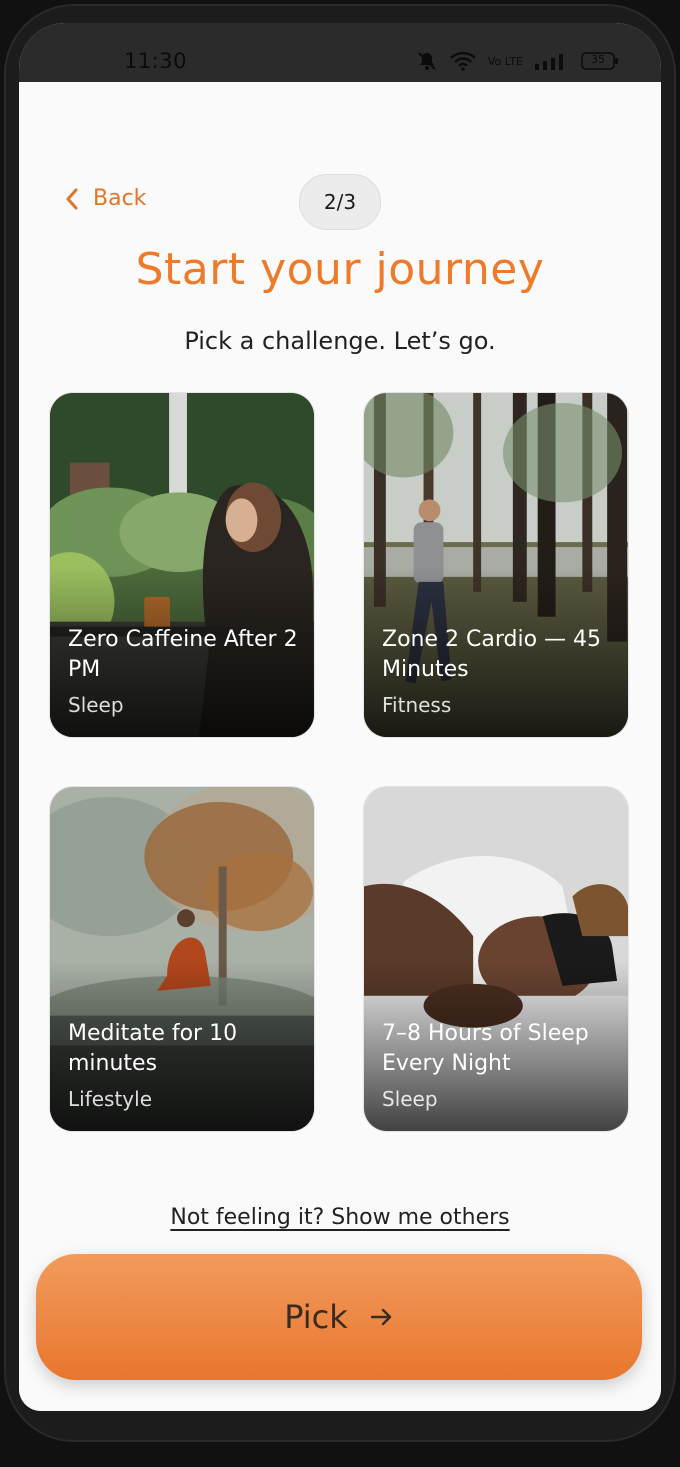  Describe the element at coordinates (340, 269) in the screenshot. I see `page-title: Start your journey` at that location.